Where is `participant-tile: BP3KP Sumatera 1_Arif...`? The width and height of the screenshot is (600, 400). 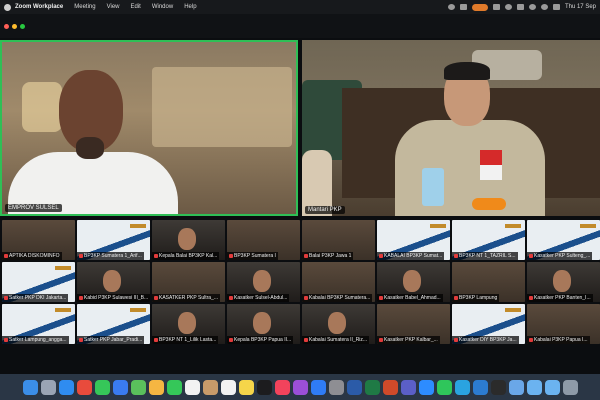 participant-tile: BP3KP Sumatera 1_Arif... is located at coordinates (113, 240).